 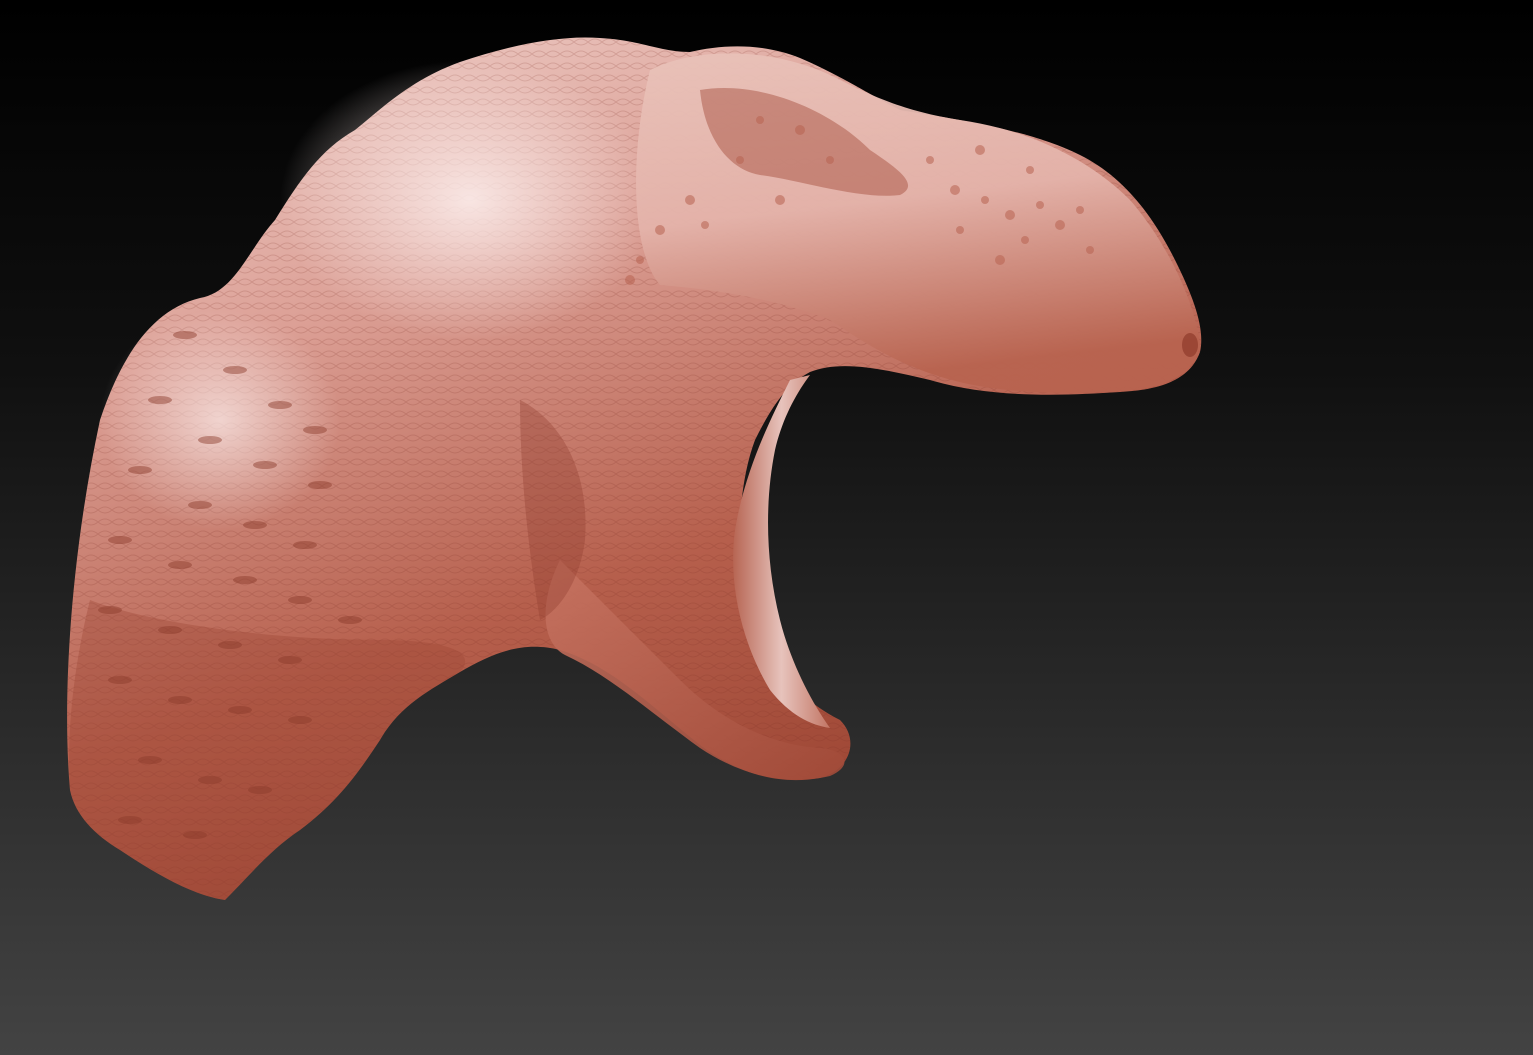 What do you see at coordinates (220, 420) in the screenshot?
I see `model-neck-highlight` at bounding box center [220, 420].